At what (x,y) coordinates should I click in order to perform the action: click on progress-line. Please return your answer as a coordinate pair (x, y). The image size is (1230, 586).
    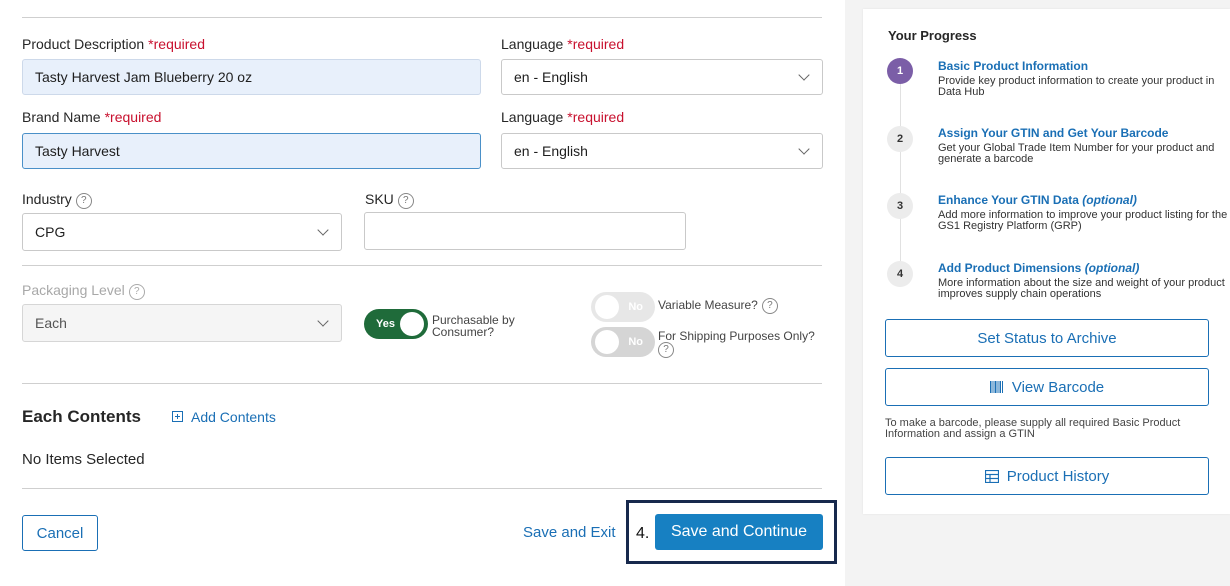
    Looking at the image, I should click on (900, 176).